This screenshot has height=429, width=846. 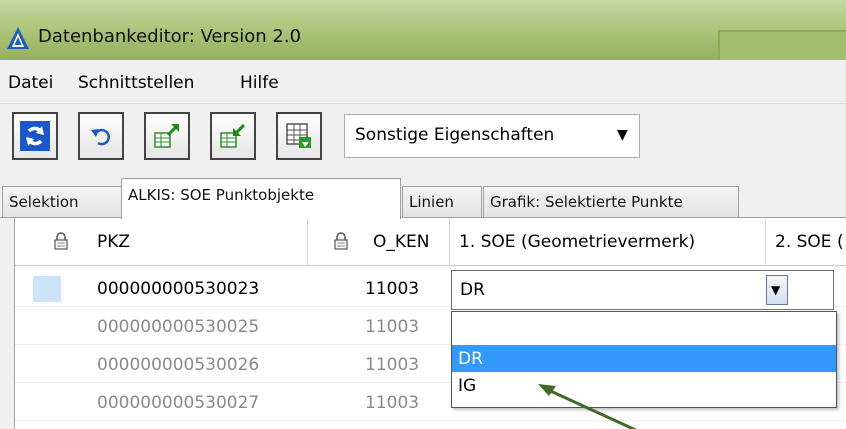 What do you see at coordinates (588, 406) in the screenshot?
I see `annotation-arrow-icon` at bounding box center [588, 406].